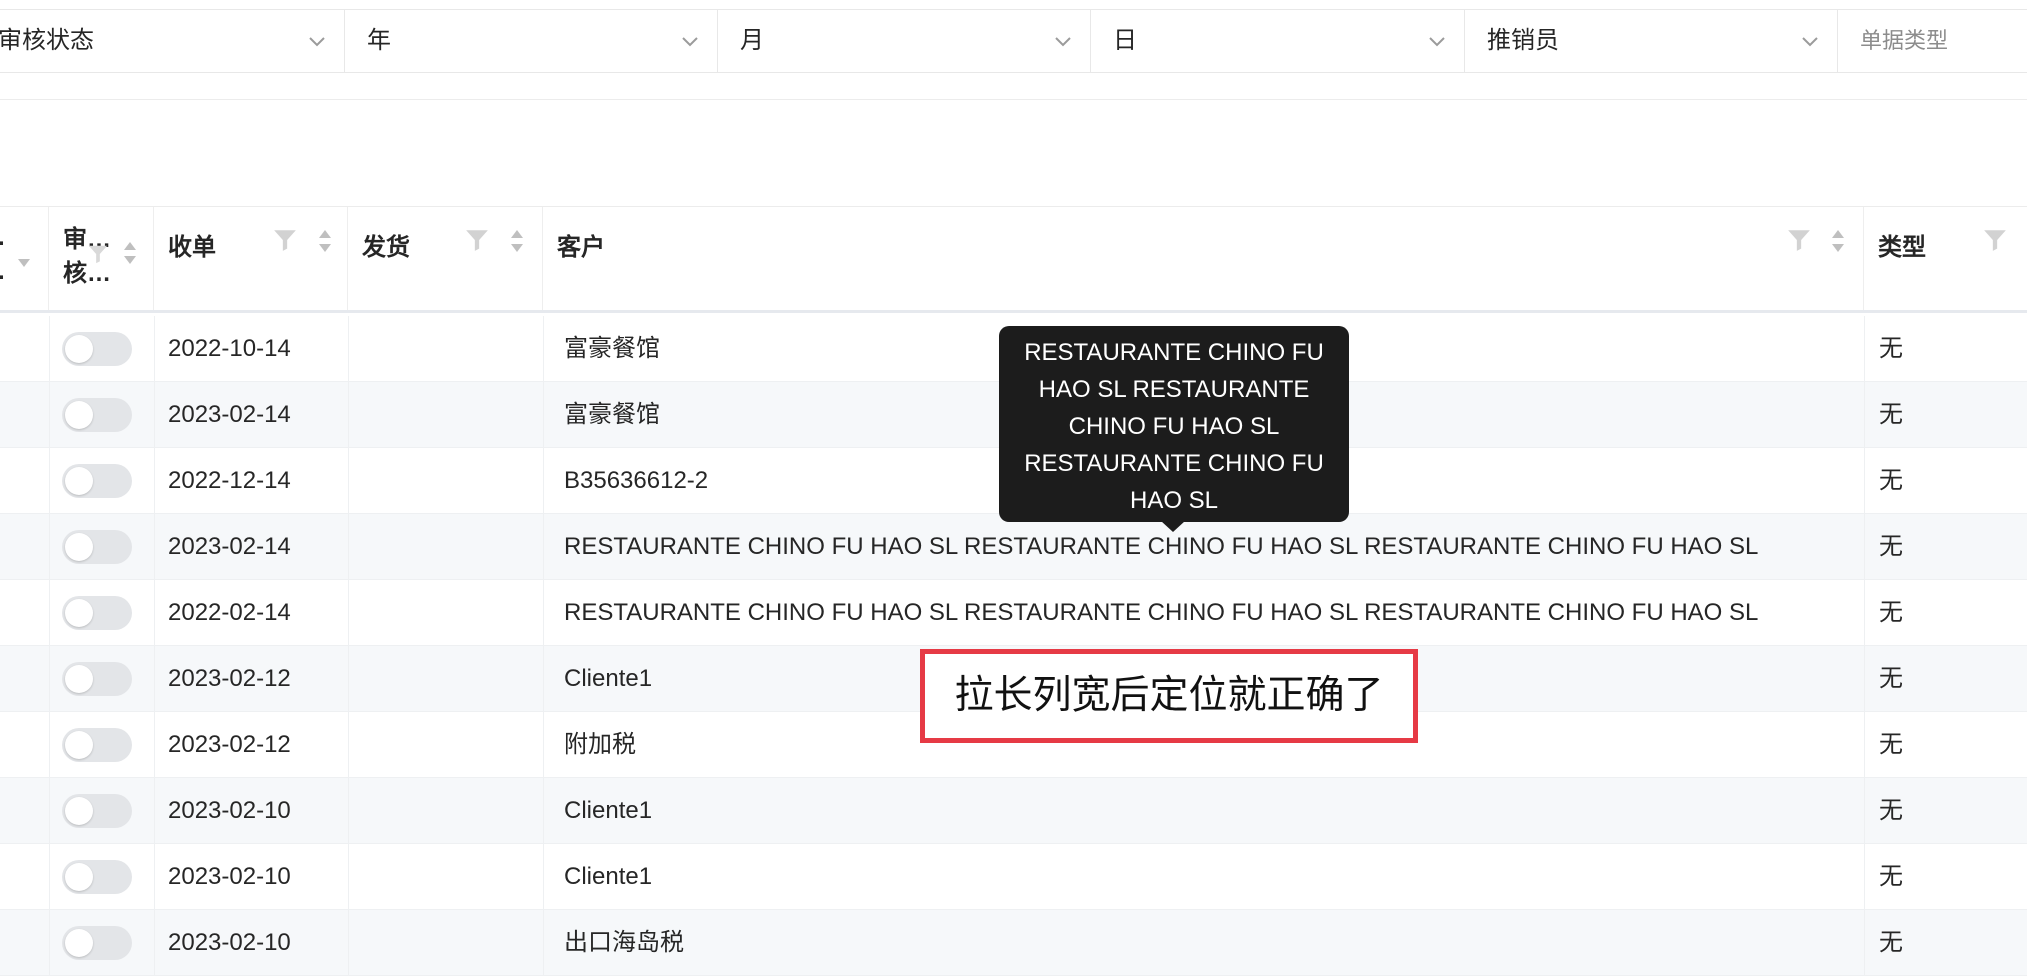 Image resolution: width=2027 pixels, height=979 pixels. I want to click on column-header-type: 类型, so click(1945, 258).